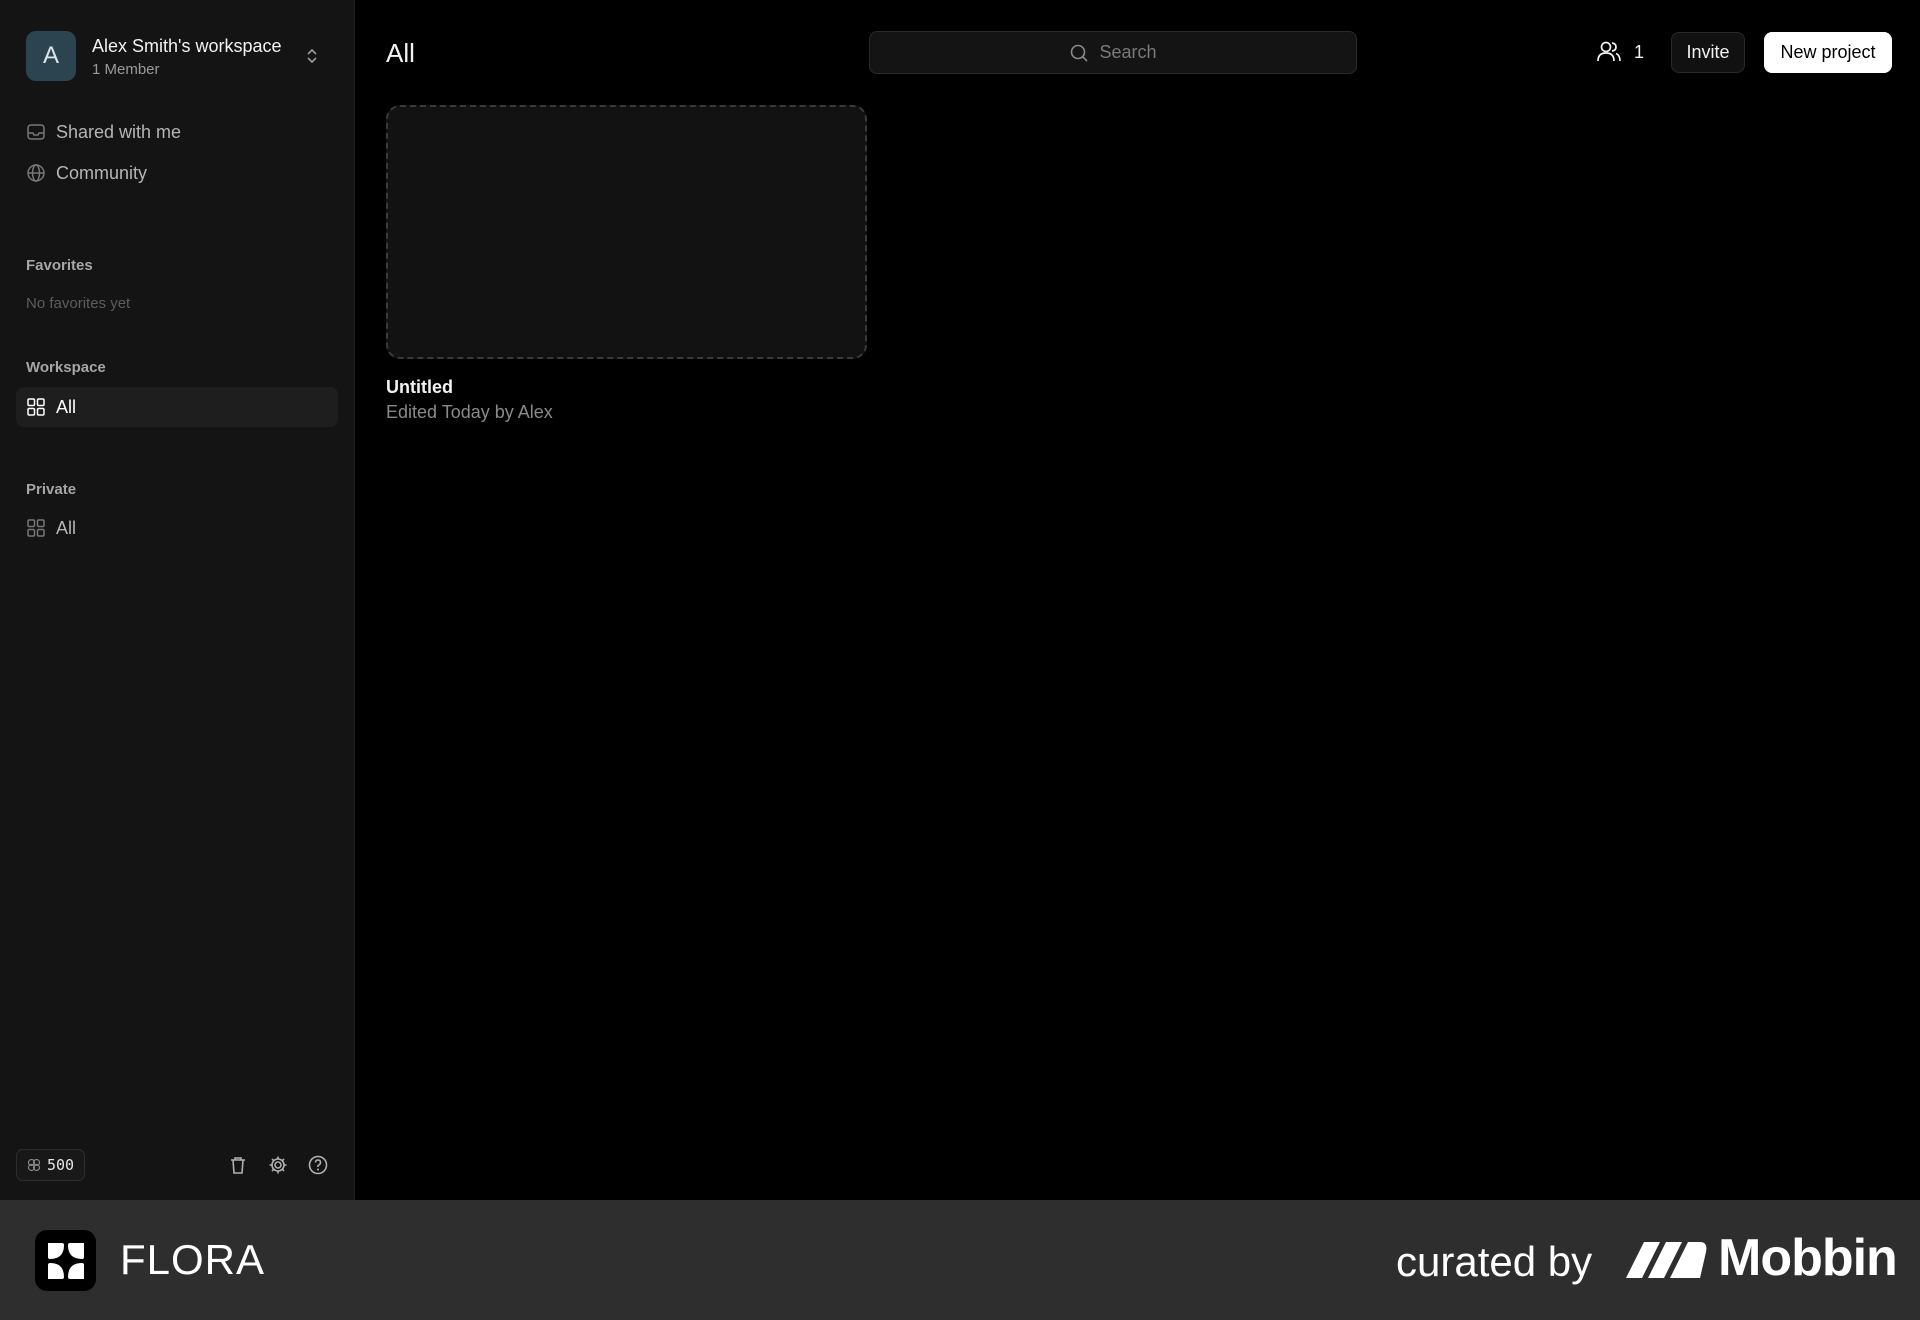 The image size is (1920, 1320). What do you see at coordinates (36, 173) in the screenshot?
I see `globe-icon` at bounding box center [36, 173].